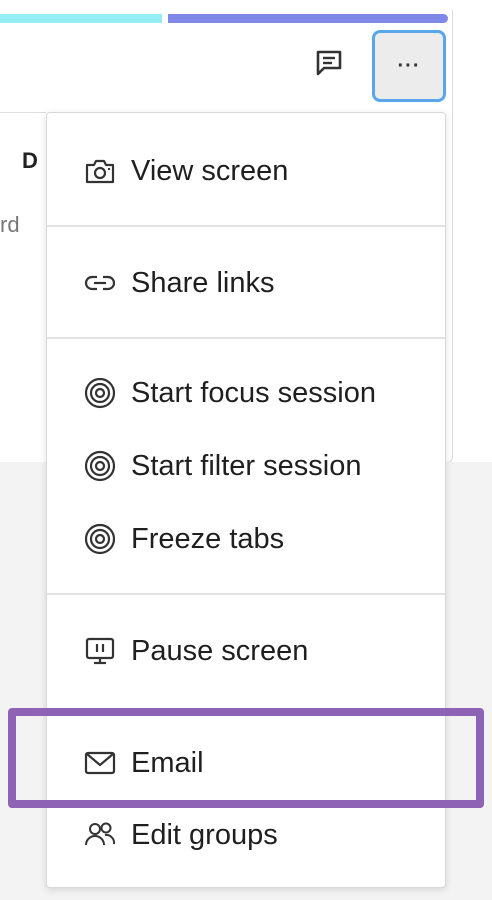  Describe the element at coordinates (220, 650) in the screenshot. I see `menu-item-label: Pause screen` at that location.